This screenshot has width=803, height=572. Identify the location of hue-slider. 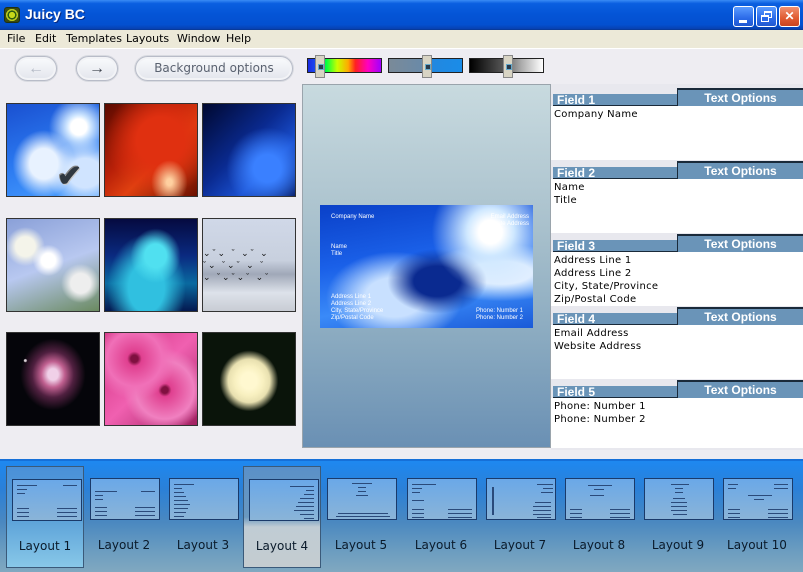
(344, 66).